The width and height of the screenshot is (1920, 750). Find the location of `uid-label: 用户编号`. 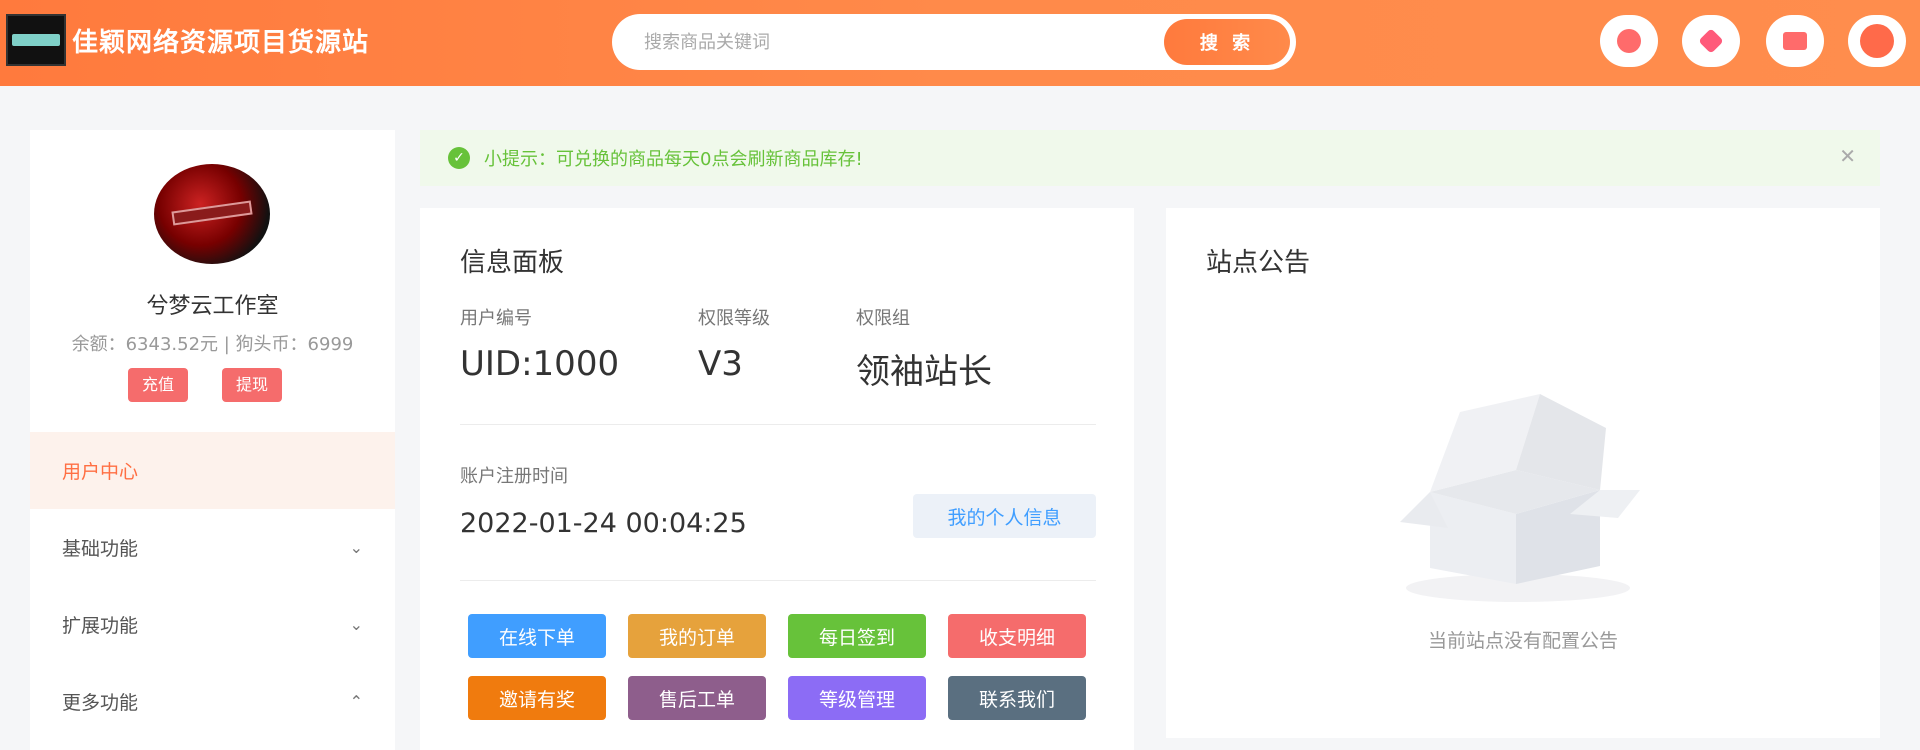

uid-label: 用户编号 is located at coordinates (496, 318).